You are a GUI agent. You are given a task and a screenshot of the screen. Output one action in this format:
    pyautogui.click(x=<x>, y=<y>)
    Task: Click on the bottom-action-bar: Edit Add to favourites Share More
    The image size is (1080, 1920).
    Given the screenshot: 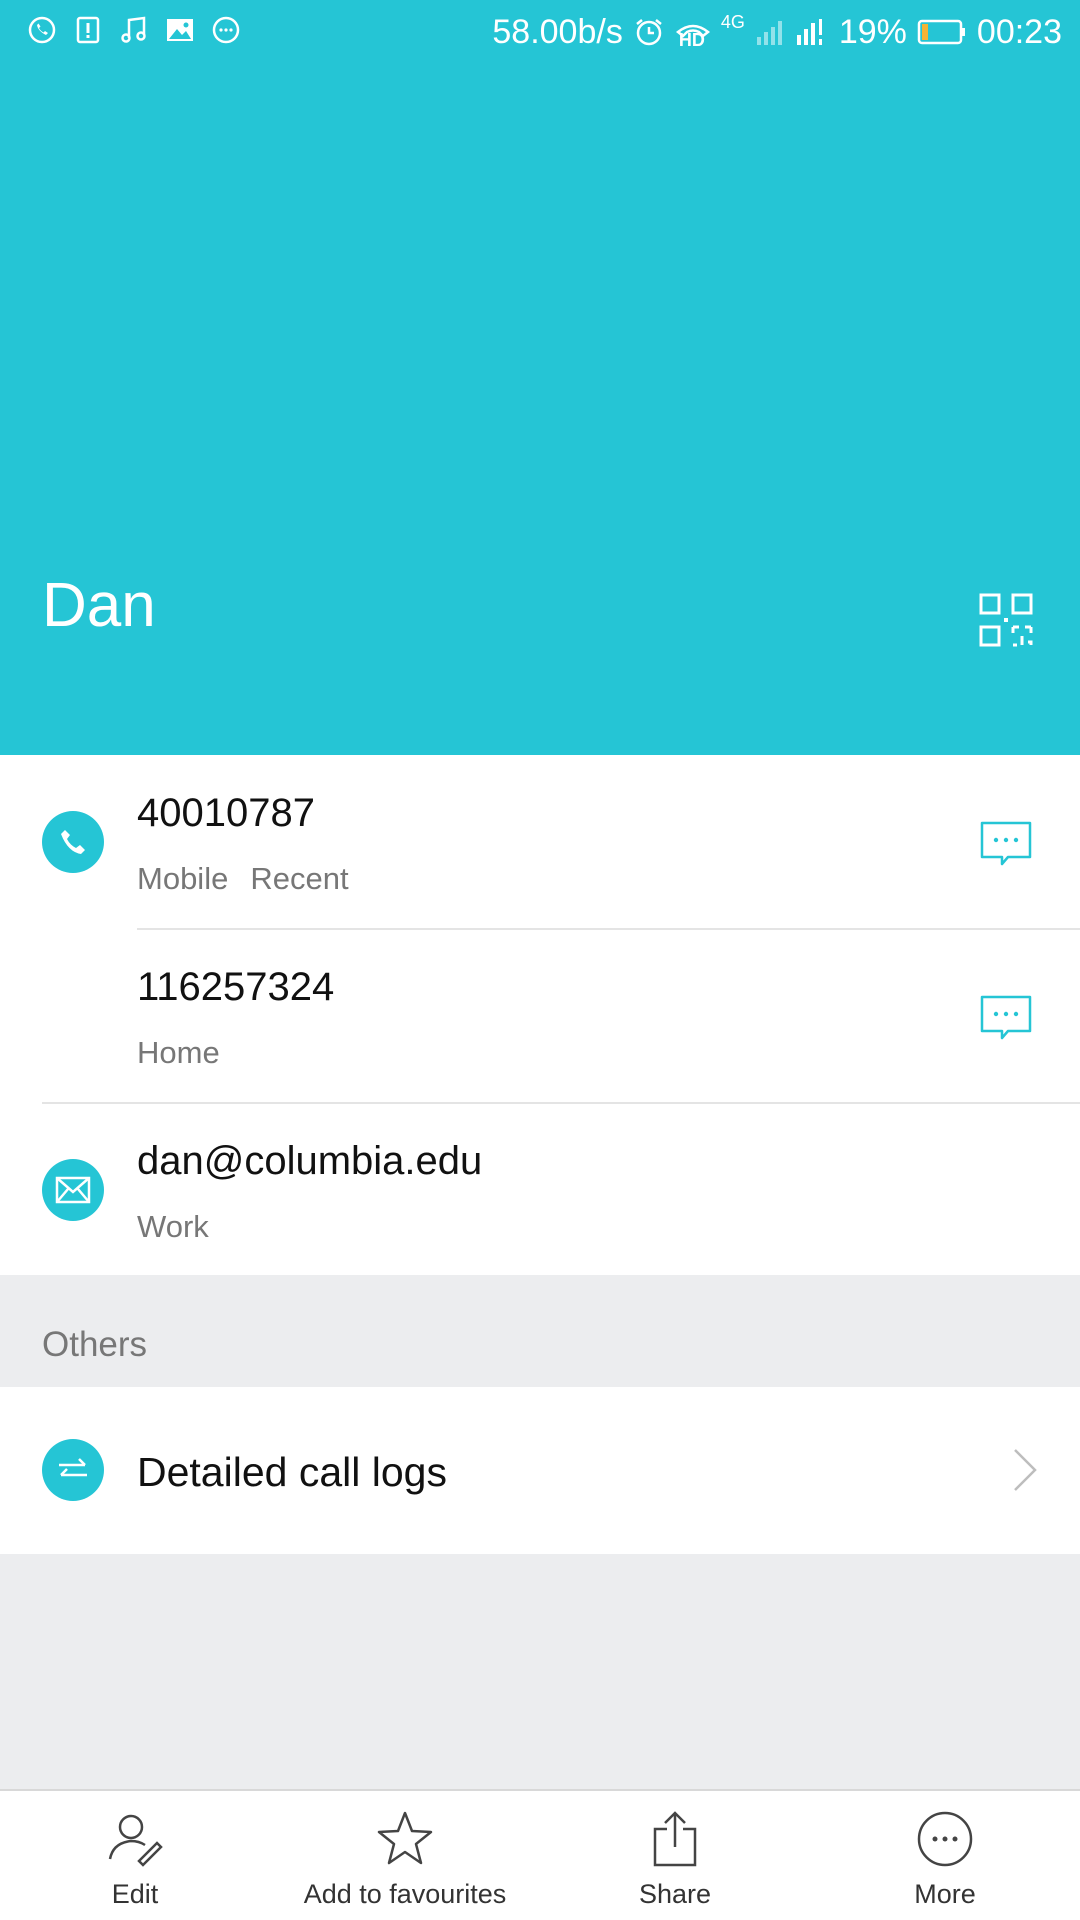 What is the action you would take?
    pyautogui.click(x=540, y=1854)
    